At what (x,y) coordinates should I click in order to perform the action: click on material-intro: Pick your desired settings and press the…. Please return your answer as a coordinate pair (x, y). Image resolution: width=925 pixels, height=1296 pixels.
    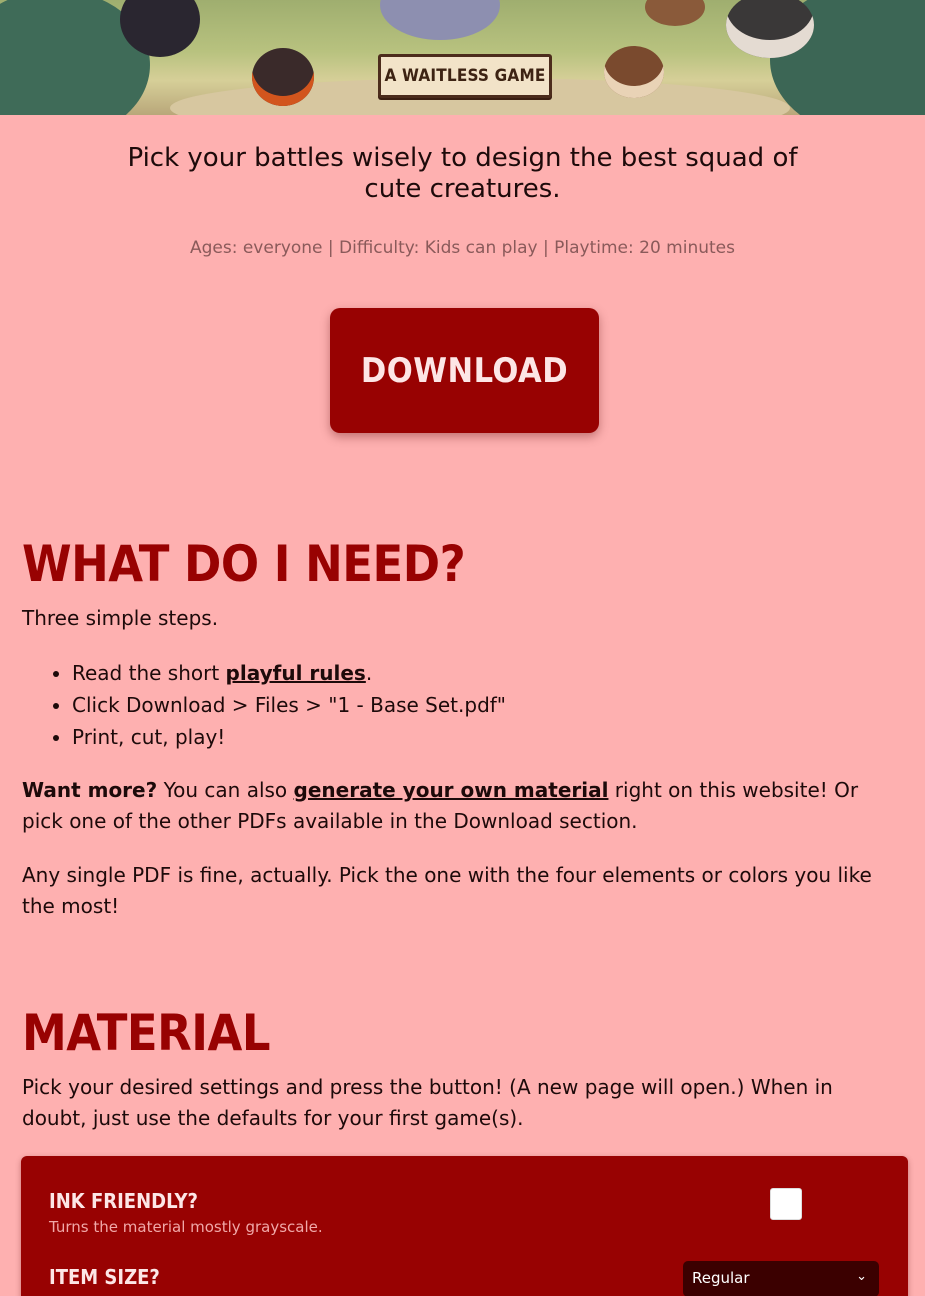
    Looking at the image, I should click on (427, 1102).